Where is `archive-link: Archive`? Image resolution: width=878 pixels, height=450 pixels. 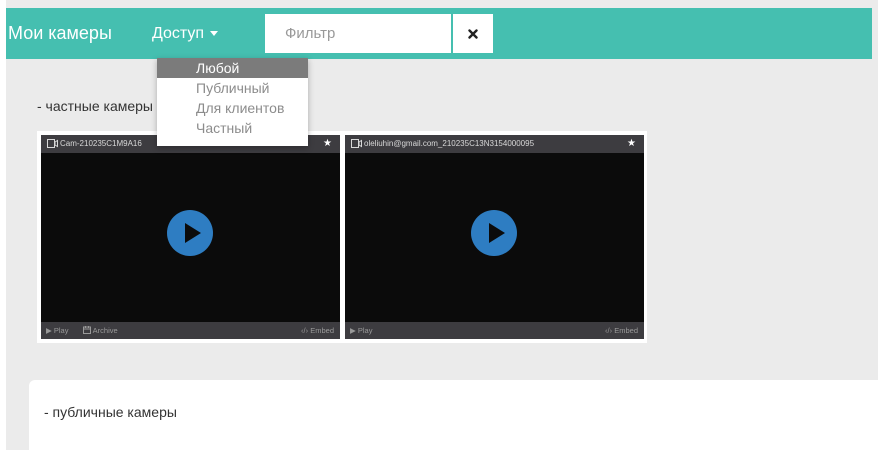
archive-link: Archive is located at coordinates (100, 330).